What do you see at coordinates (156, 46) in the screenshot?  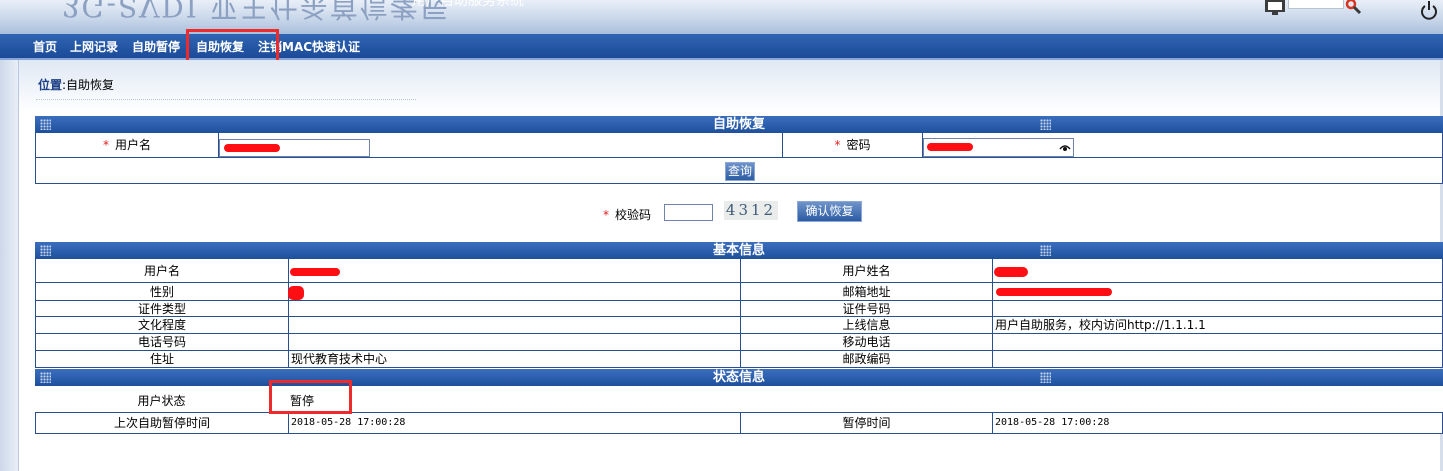 I see `nav-self-pause: 自助暂停` at bounding box center [156, 46].